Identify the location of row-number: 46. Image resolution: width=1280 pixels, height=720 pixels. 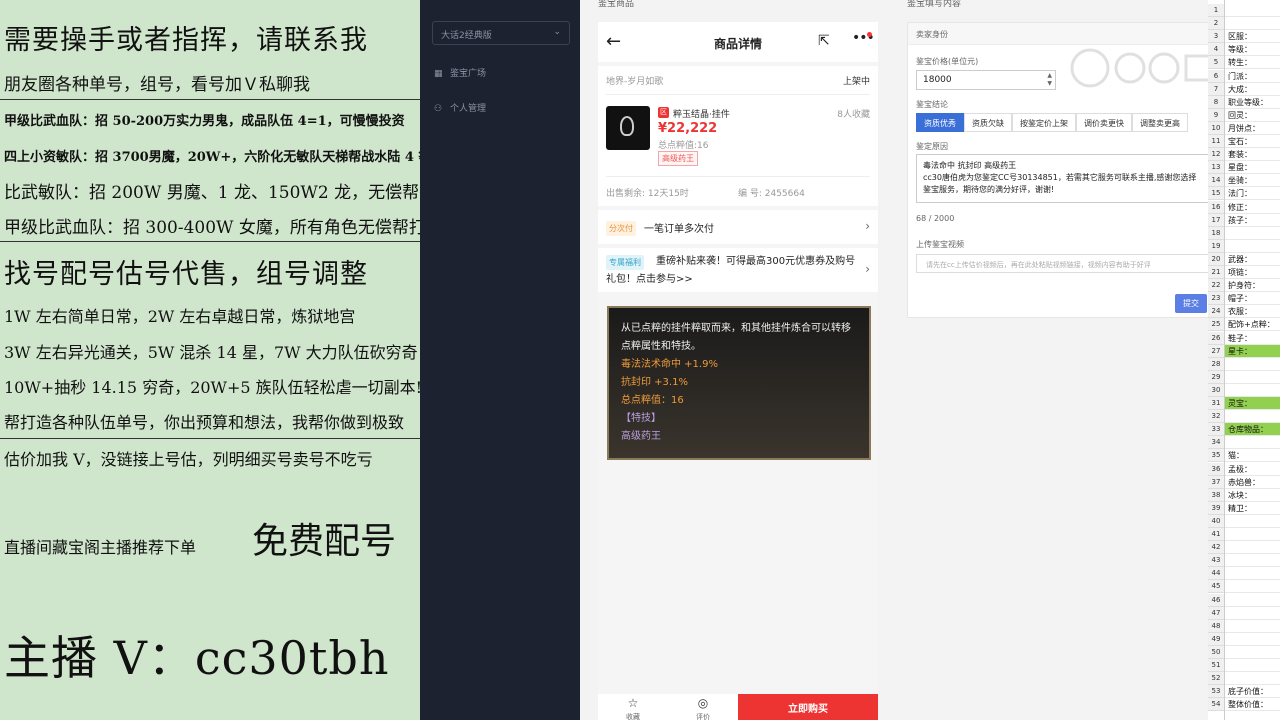
(1216, 600).